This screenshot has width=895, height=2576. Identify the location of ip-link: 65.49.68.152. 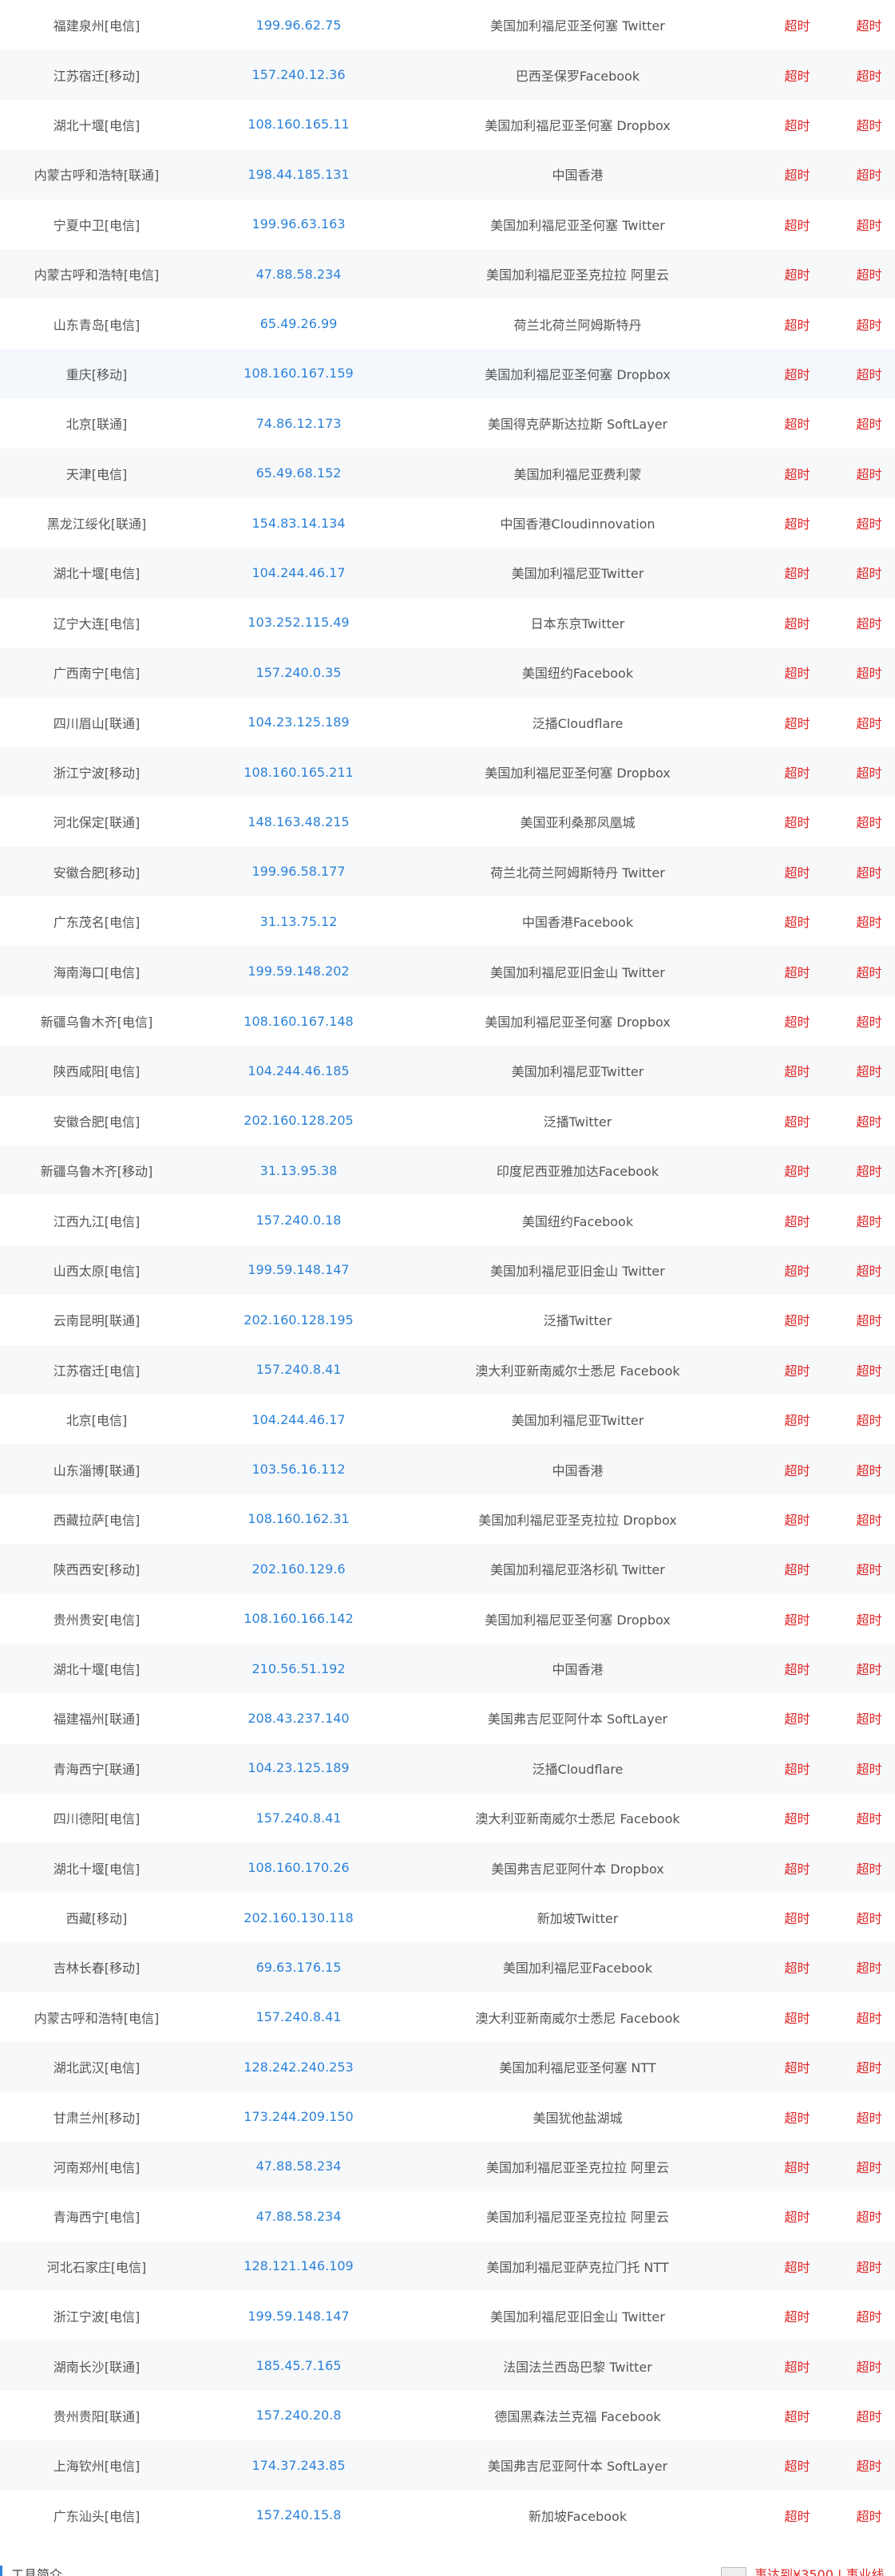
(298, 473).